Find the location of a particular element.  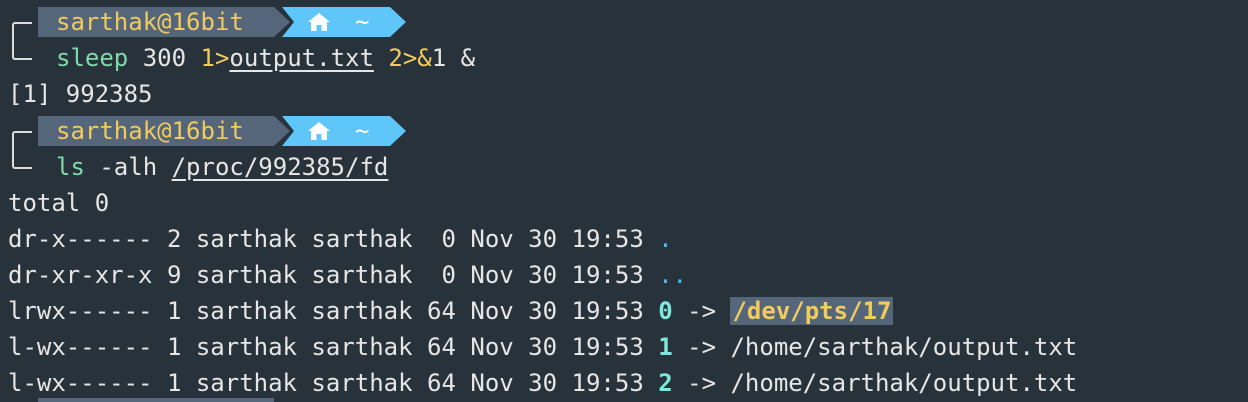

command-flags: -alh is located at coordinates (128, 167).